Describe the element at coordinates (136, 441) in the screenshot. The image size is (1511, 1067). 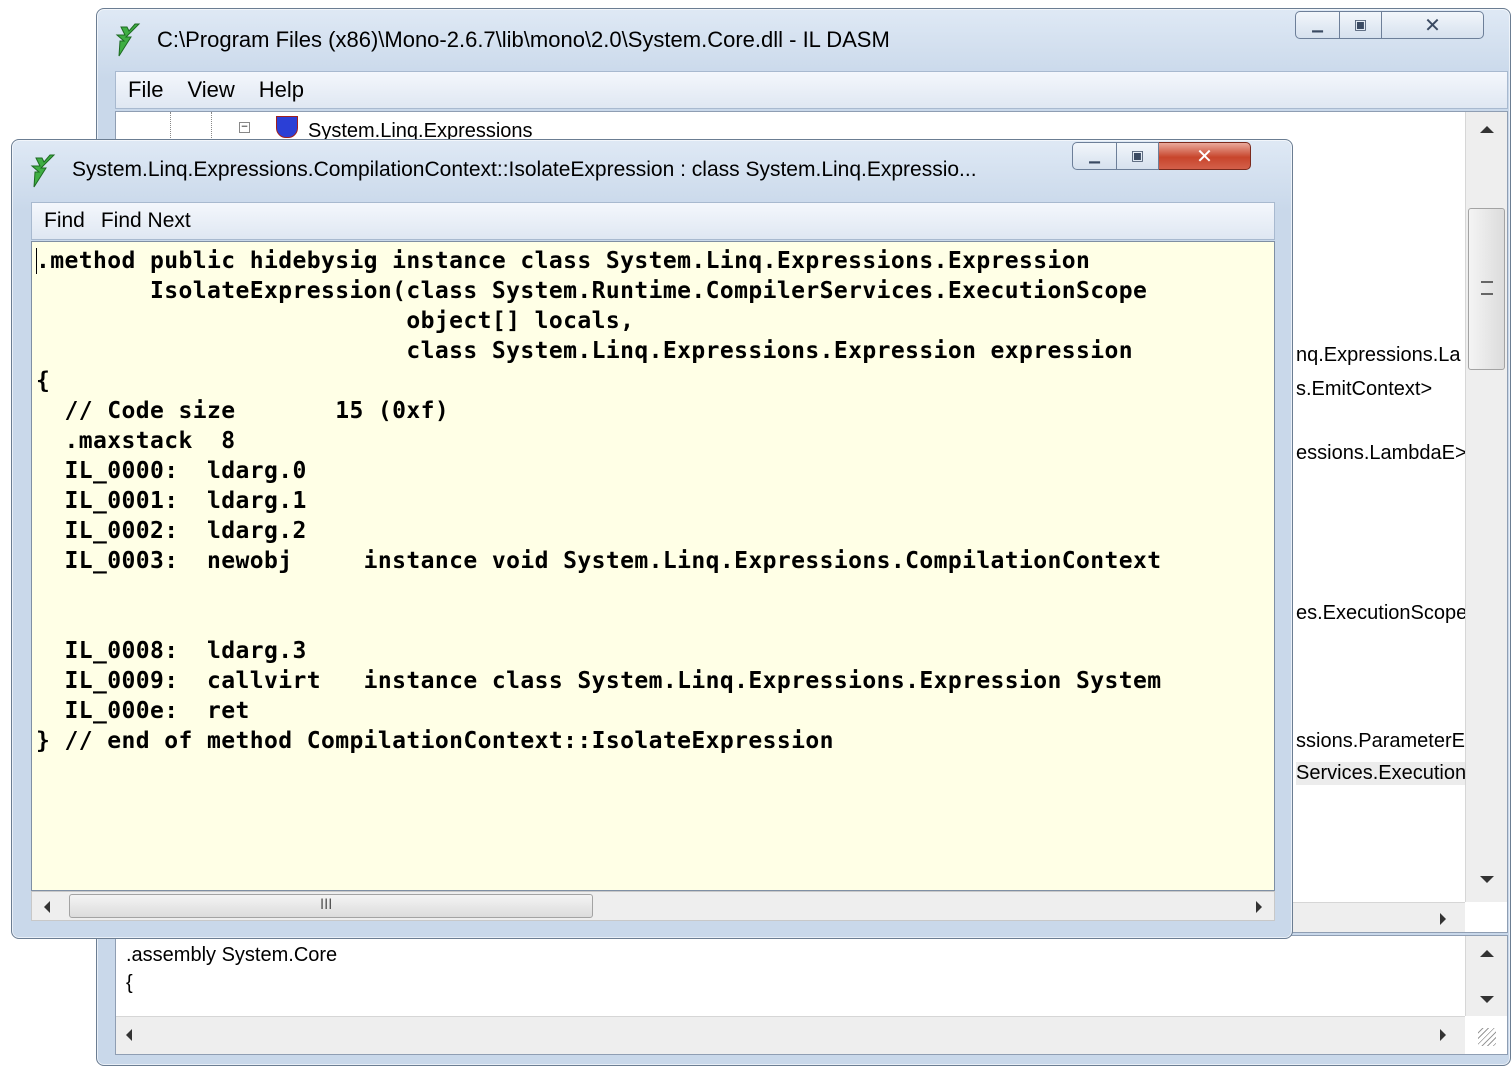
I see `code-line: .maxstack 8` at that location.